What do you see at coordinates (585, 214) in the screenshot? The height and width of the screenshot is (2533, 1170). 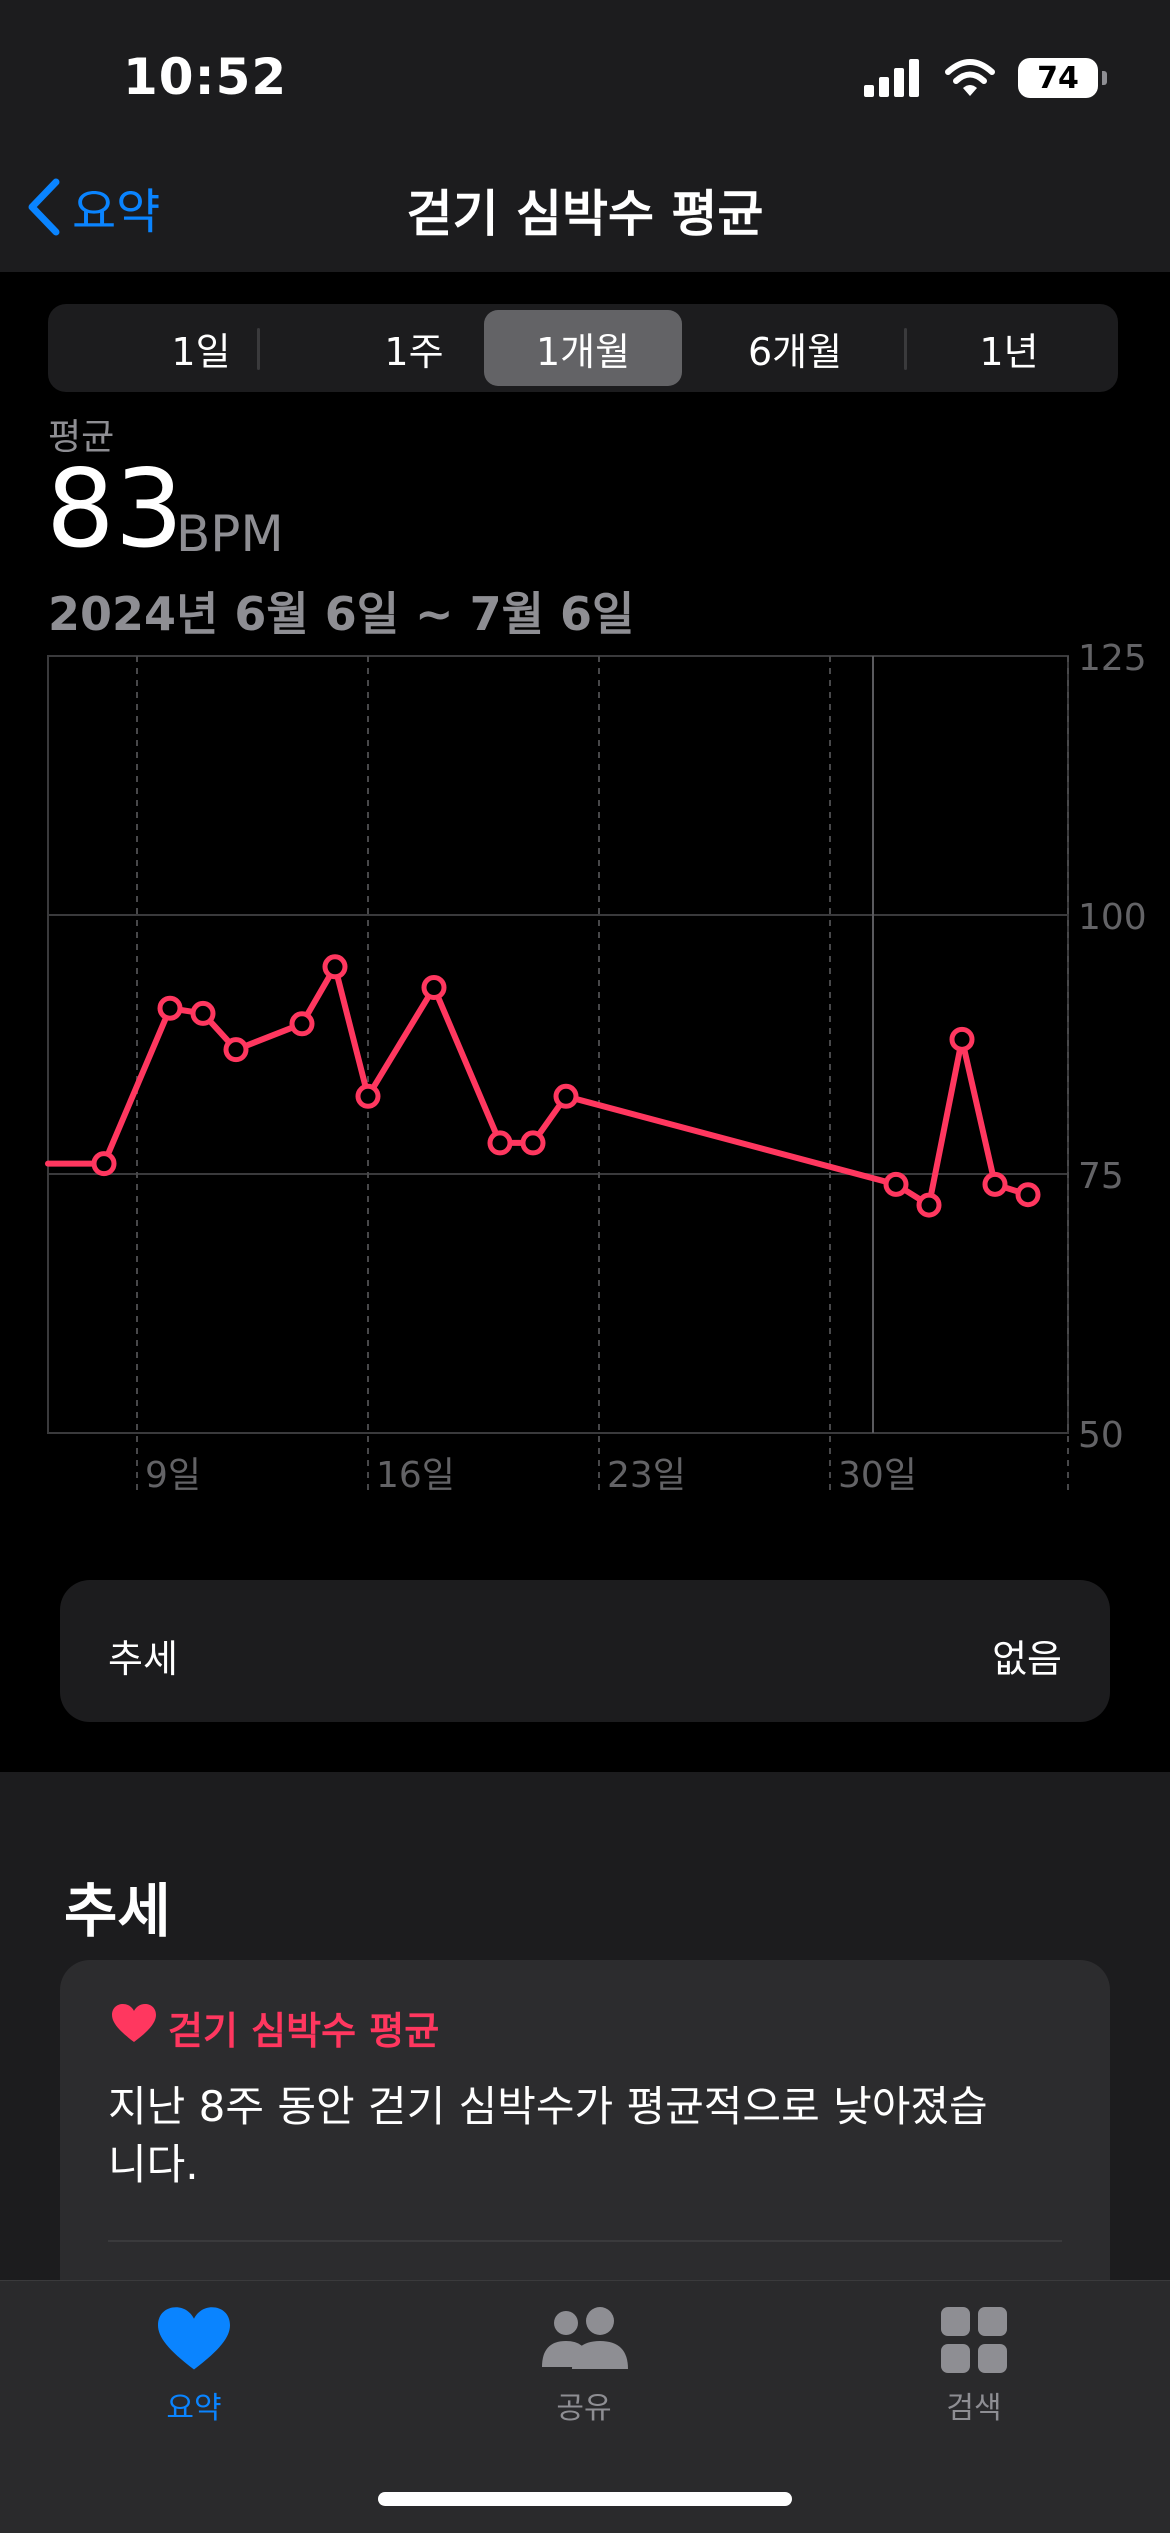 I see `page-title: 걷기 심박수 평균` at bounding box center [585, 214].